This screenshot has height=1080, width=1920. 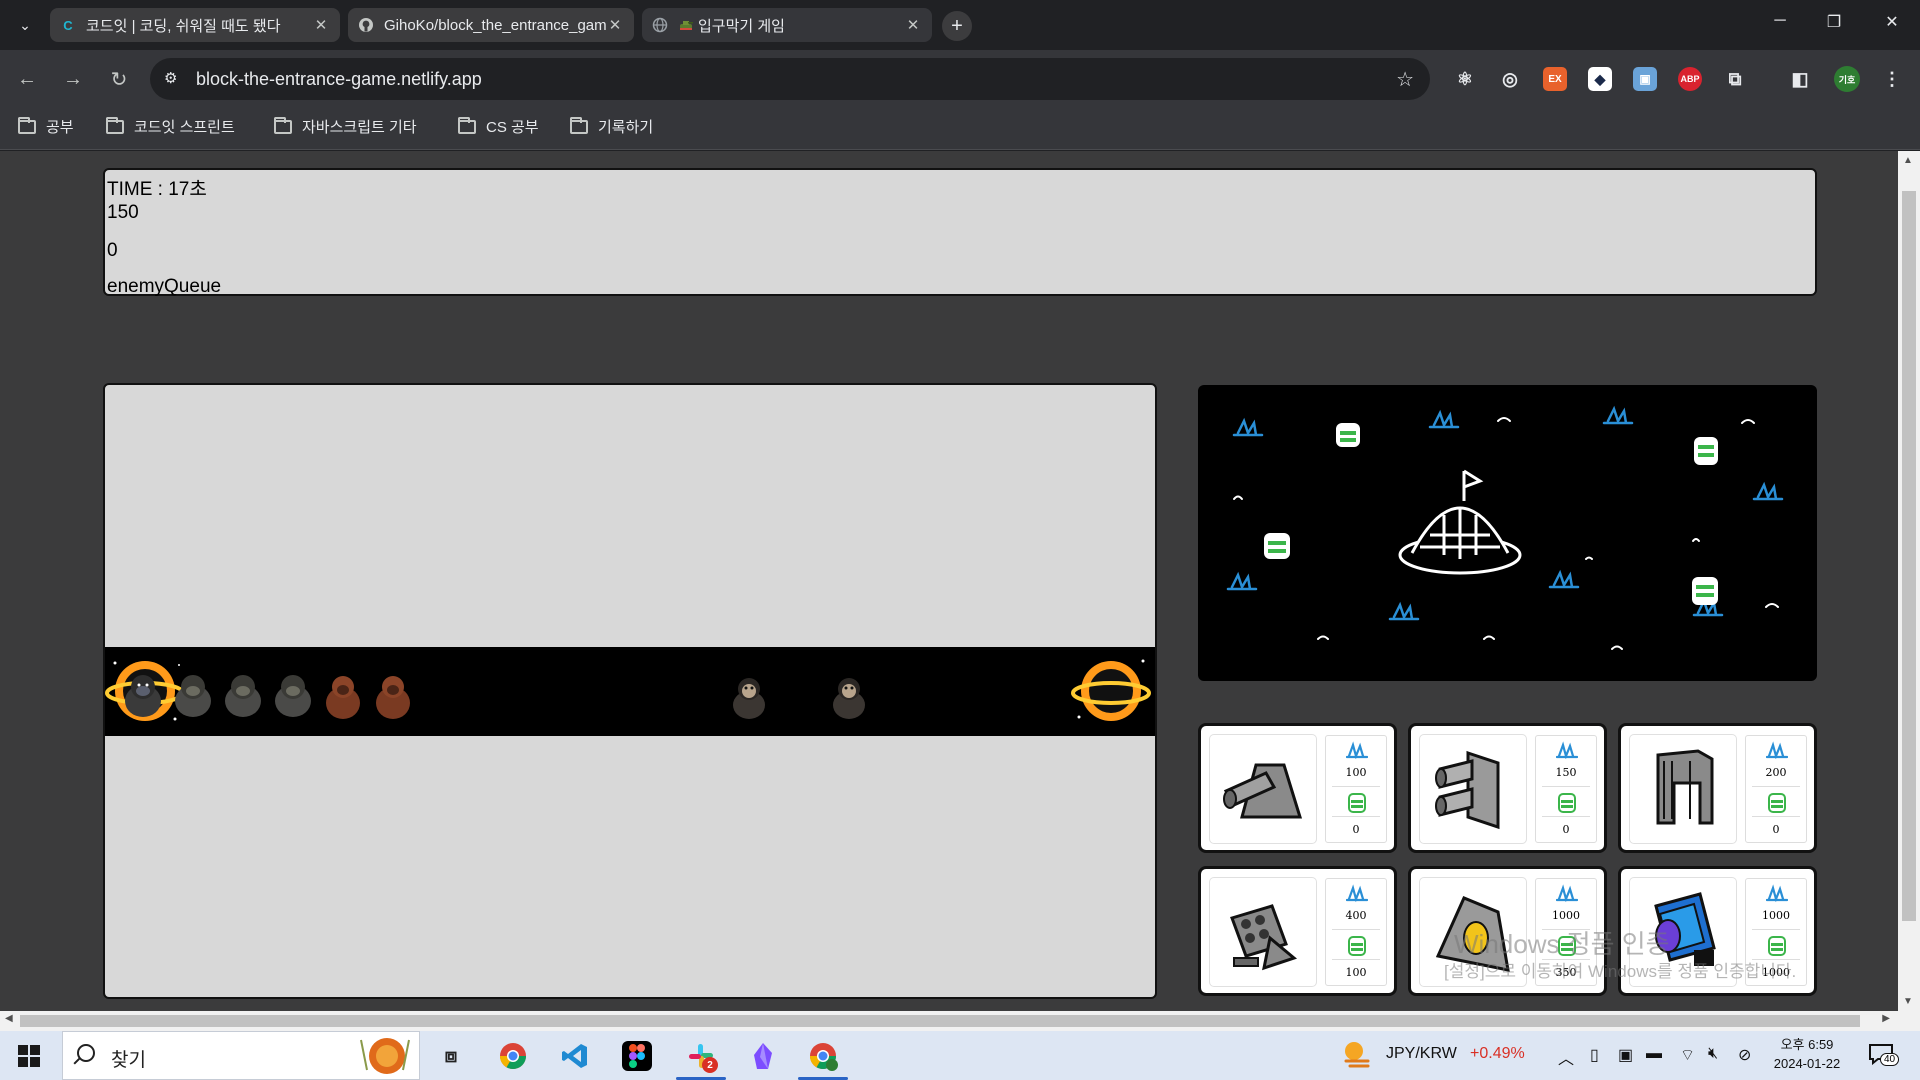 What do you see at coordinates (119, 79) in the screenshot?
I see `reload-icon: ↻` at bounding box center [119, 79].